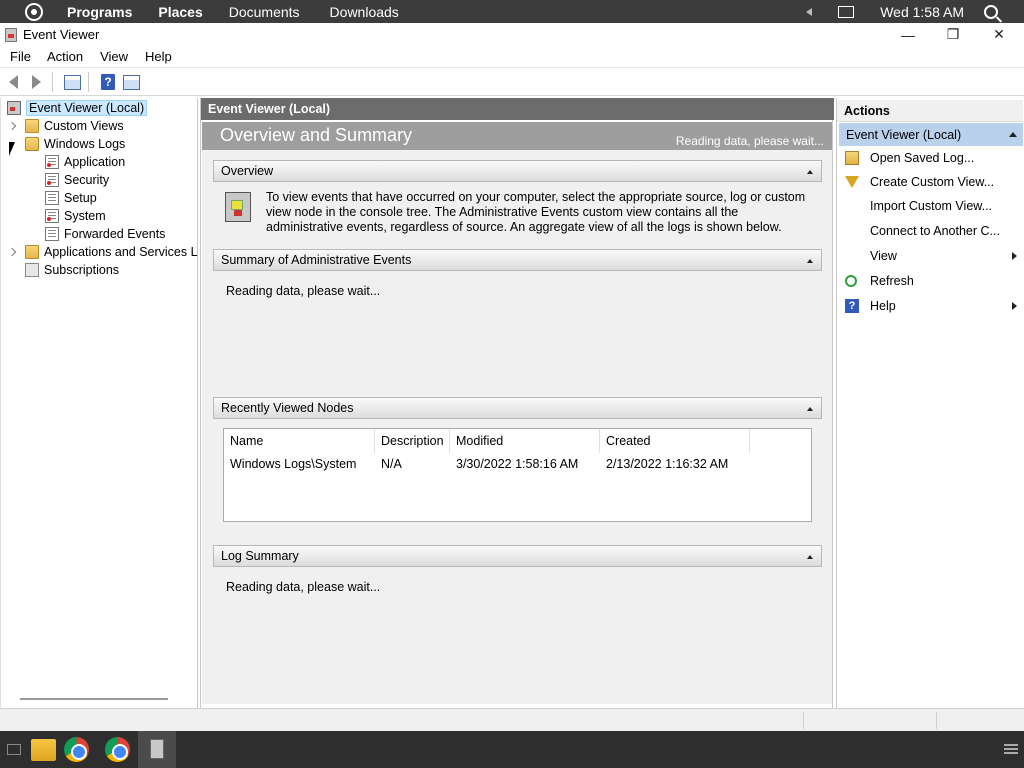 This screenshot has height=768, width=1024. I want to click on tree-node-application: Application, so click(85, 162).